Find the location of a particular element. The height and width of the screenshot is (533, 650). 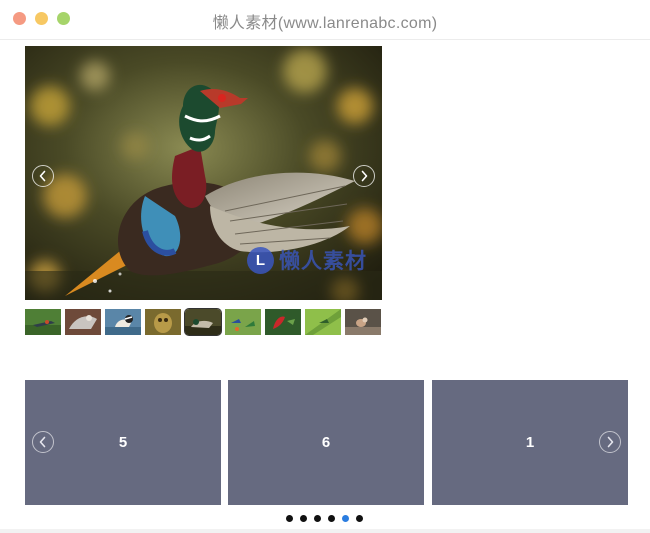

carousel-slide: 6 is located at coordinates (326, 442).